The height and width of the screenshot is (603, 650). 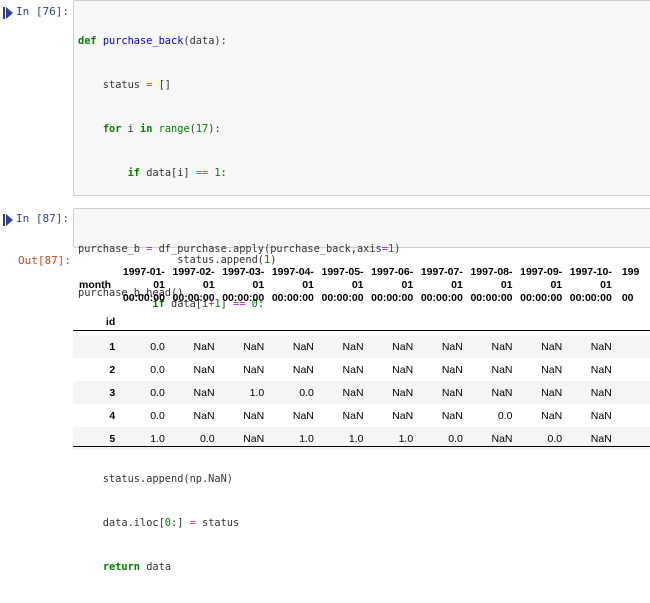 I want to click on out-prompt-87: Out[87]:, so click(x=44, y=260).